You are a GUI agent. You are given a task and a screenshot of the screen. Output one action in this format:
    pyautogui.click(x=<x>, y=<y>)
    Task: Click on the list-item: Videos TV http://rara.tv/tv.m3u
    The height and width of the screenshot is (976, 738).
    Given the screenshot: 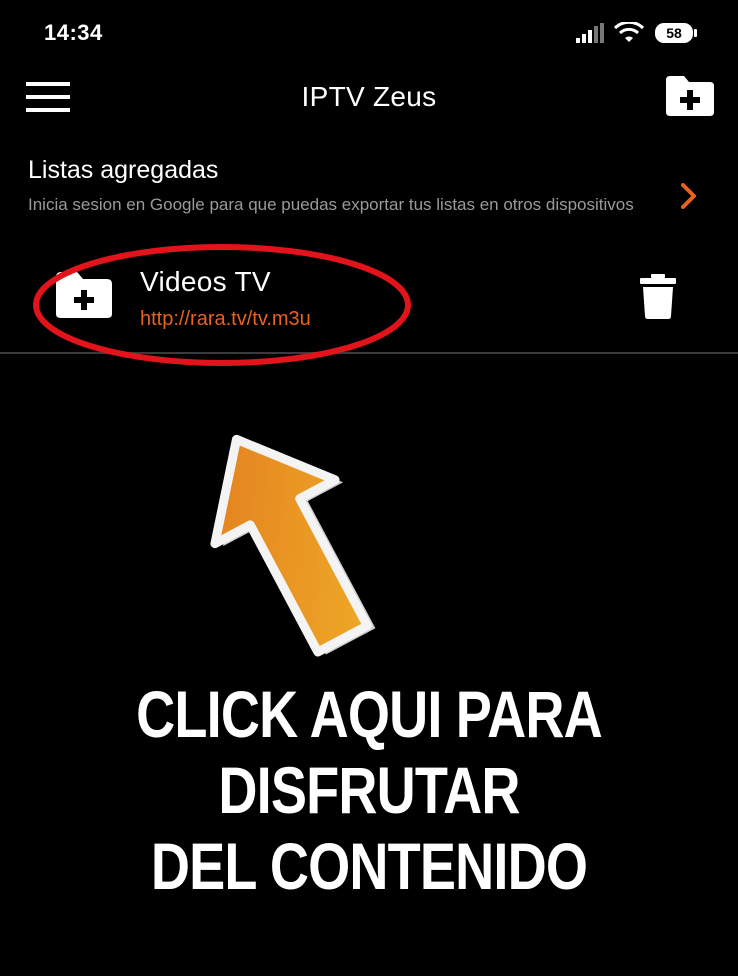 What is the action you would take?
    pyautogui.click(x=369, y=302)
    